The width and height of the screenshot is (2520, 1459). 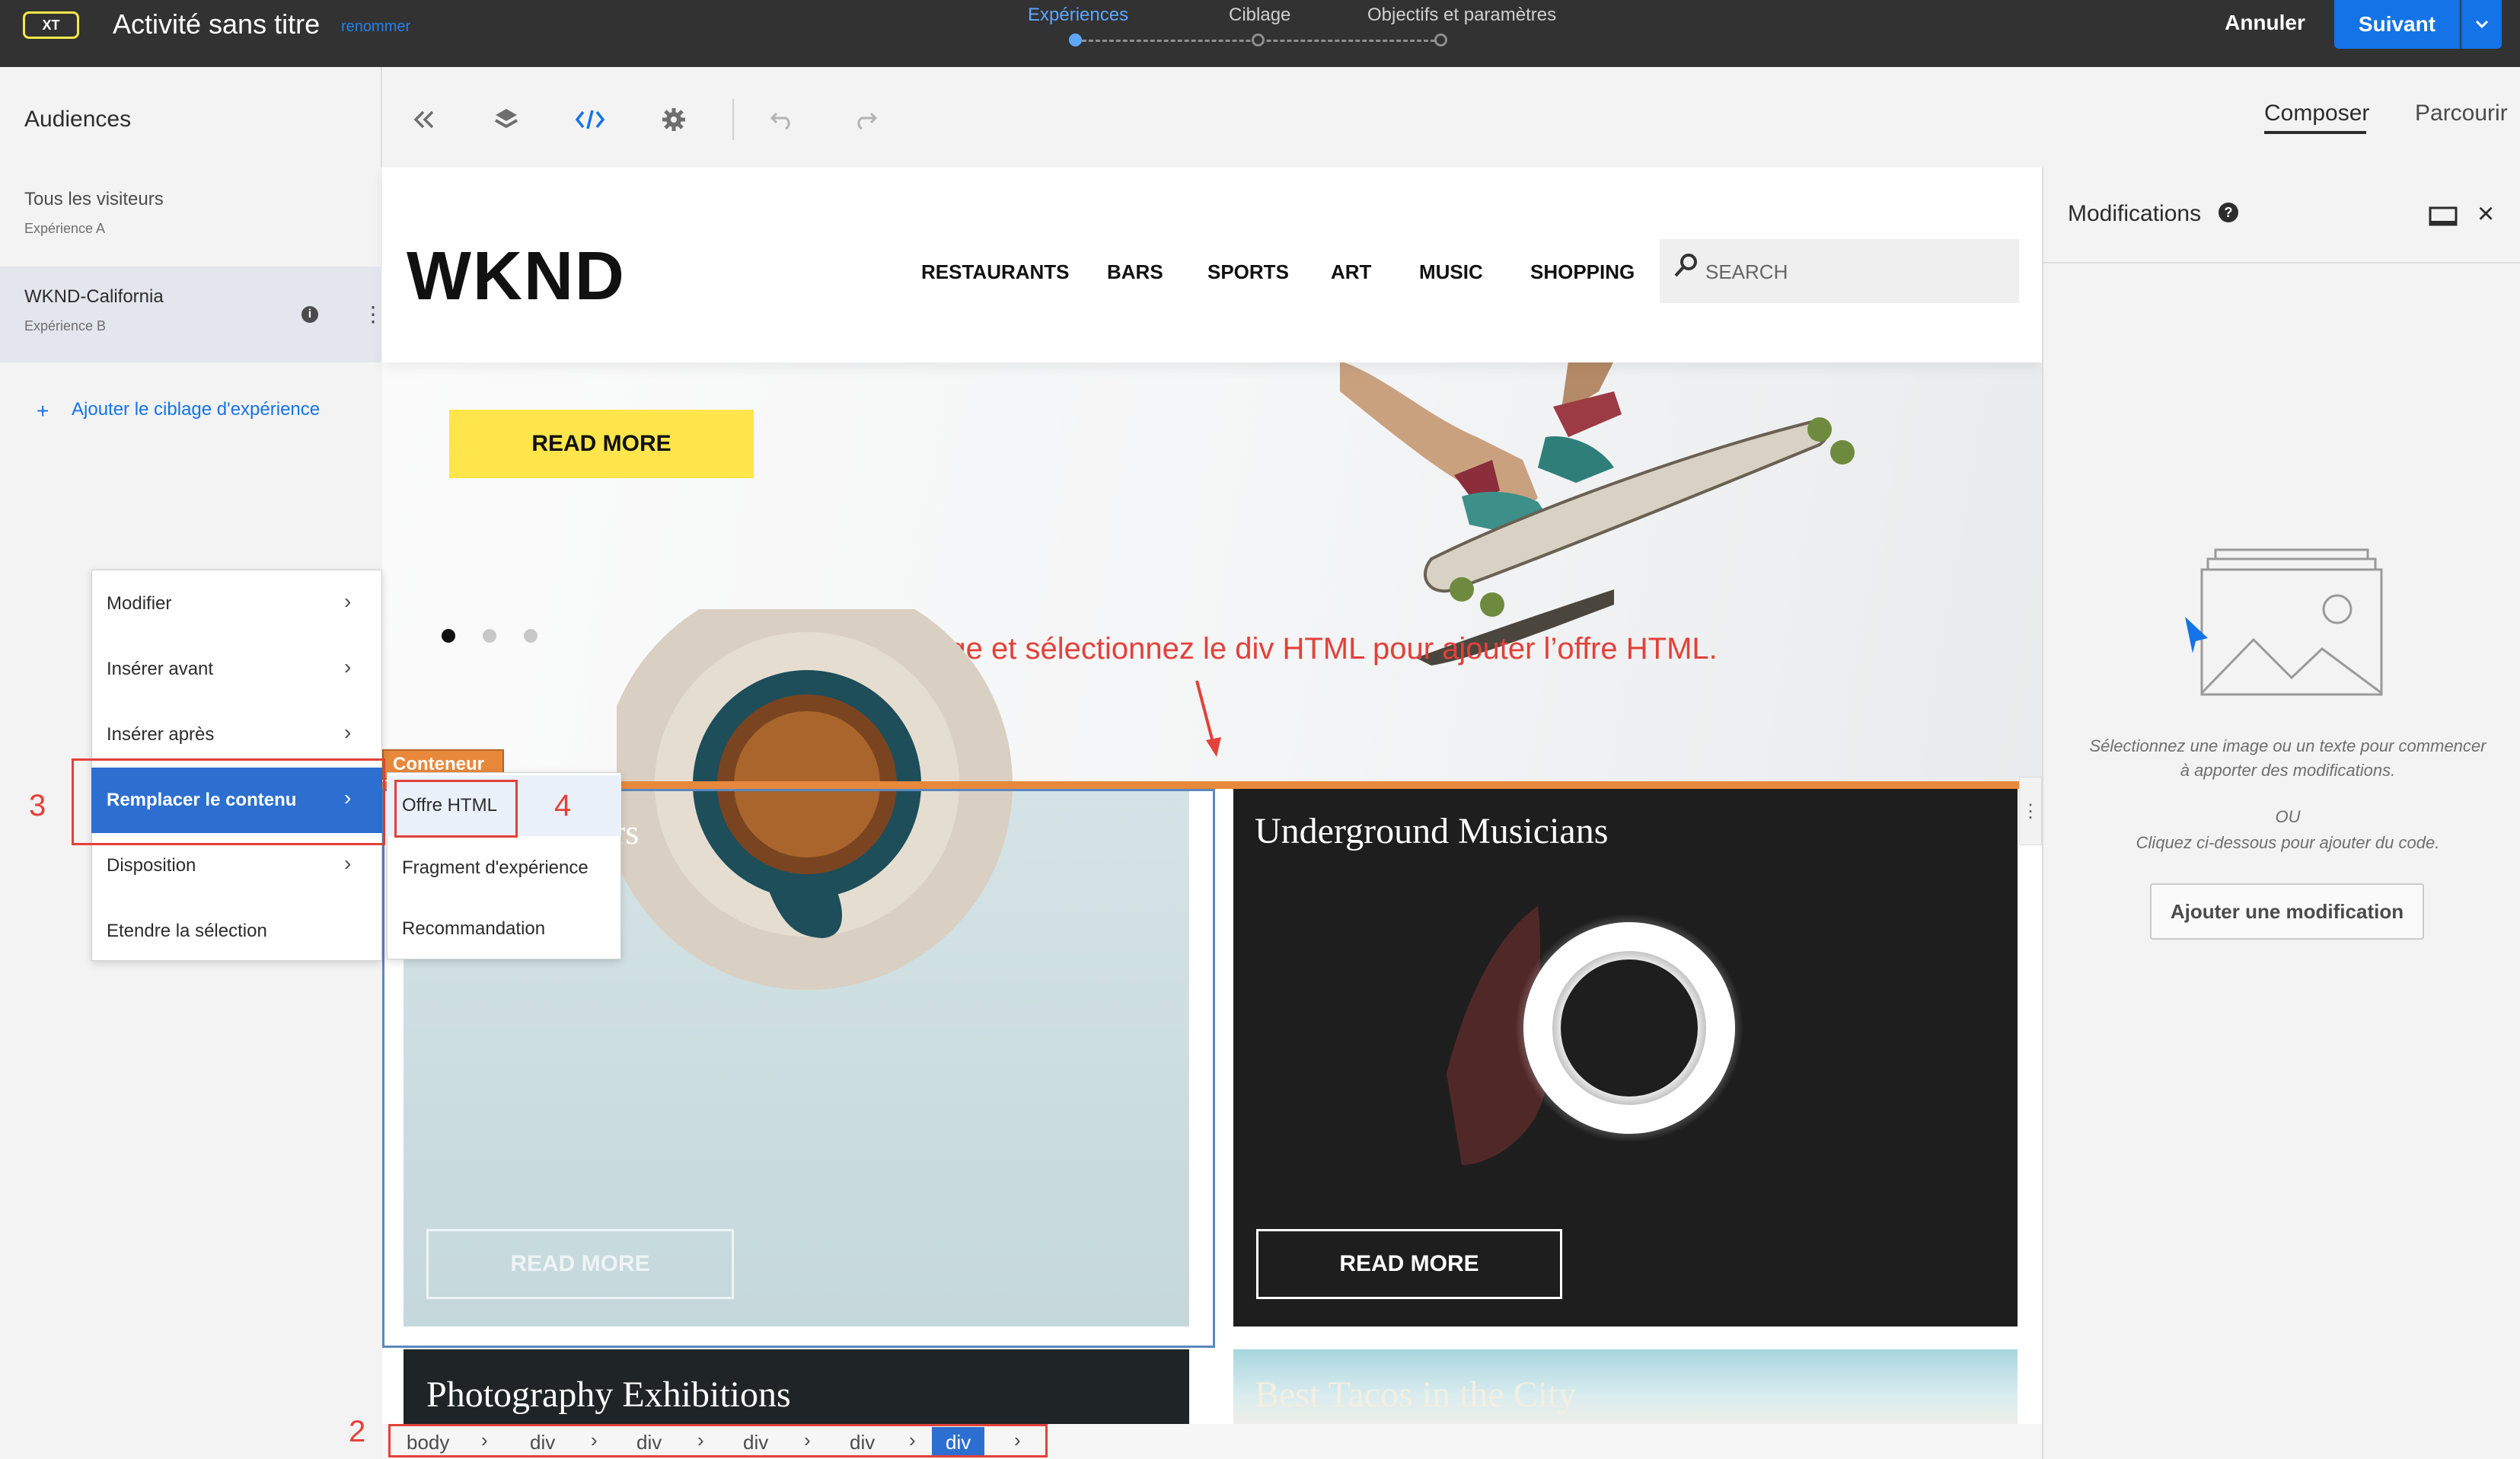 I want to click on toolbar-divider, so click(x=733, y=119).